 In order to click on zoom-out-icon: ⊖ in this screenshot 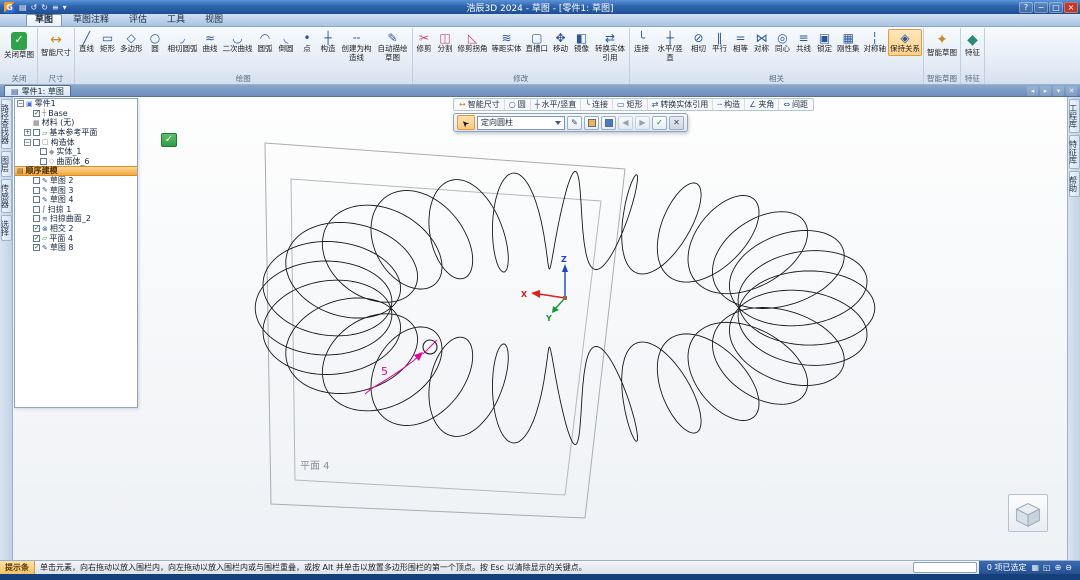, I will do `click(1068, 567)`.